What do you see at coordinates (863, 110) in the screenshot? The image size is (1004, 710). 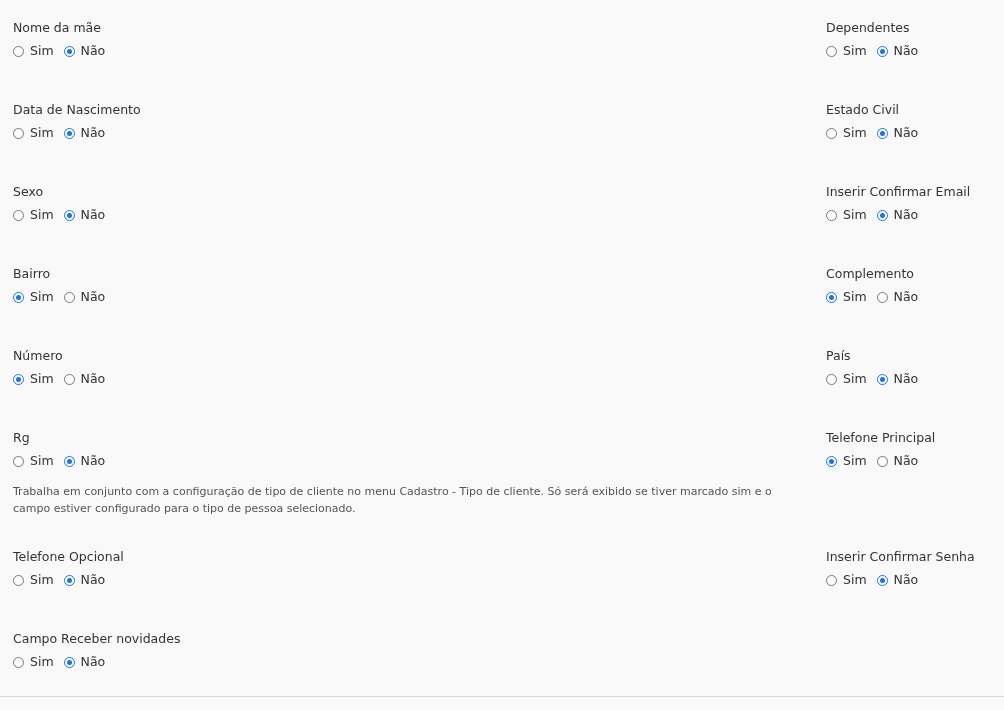 I see `field-label: Estado Civil` at bounding box center [863, 110].